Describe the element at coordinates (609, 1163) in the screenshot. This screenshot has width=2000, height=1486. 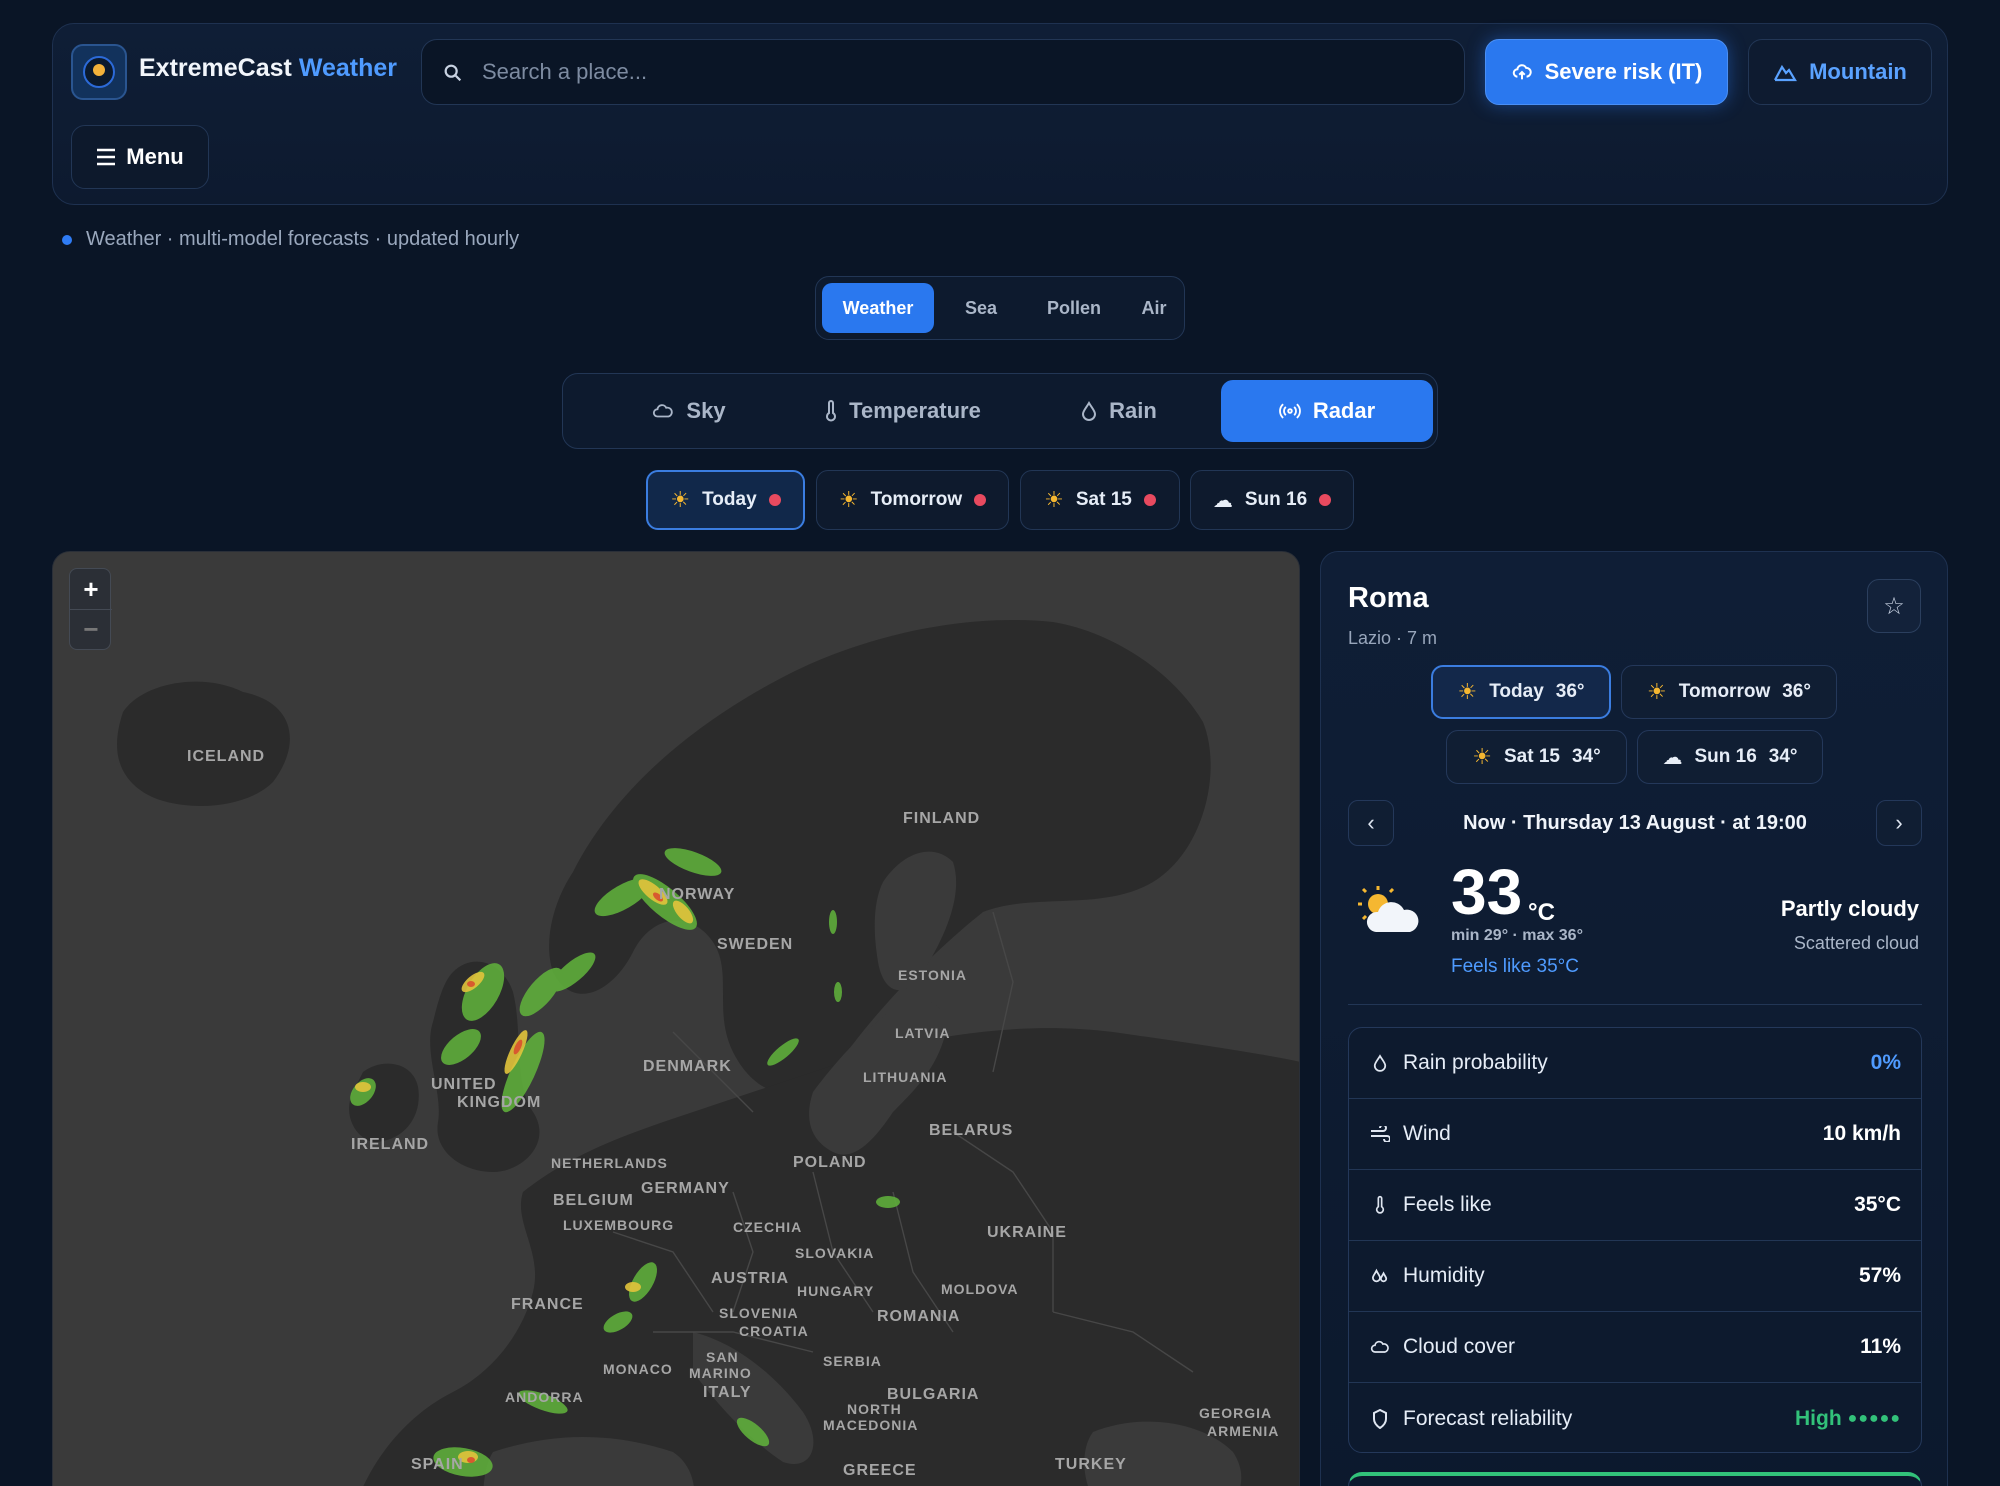
I see `map-label: NETHERLANDS` at that location.